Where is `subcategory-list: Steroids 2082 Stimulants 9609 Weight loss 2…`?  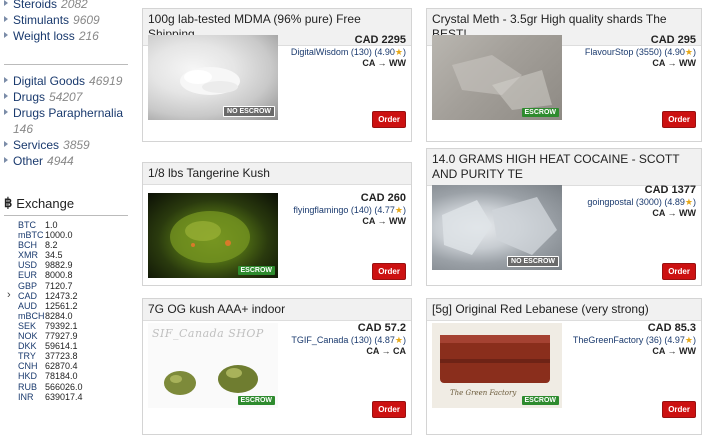
subcategory-list: Steroids 2082 Stimulants 9609 Weight loss 2… is located at coordinates (65, 22).